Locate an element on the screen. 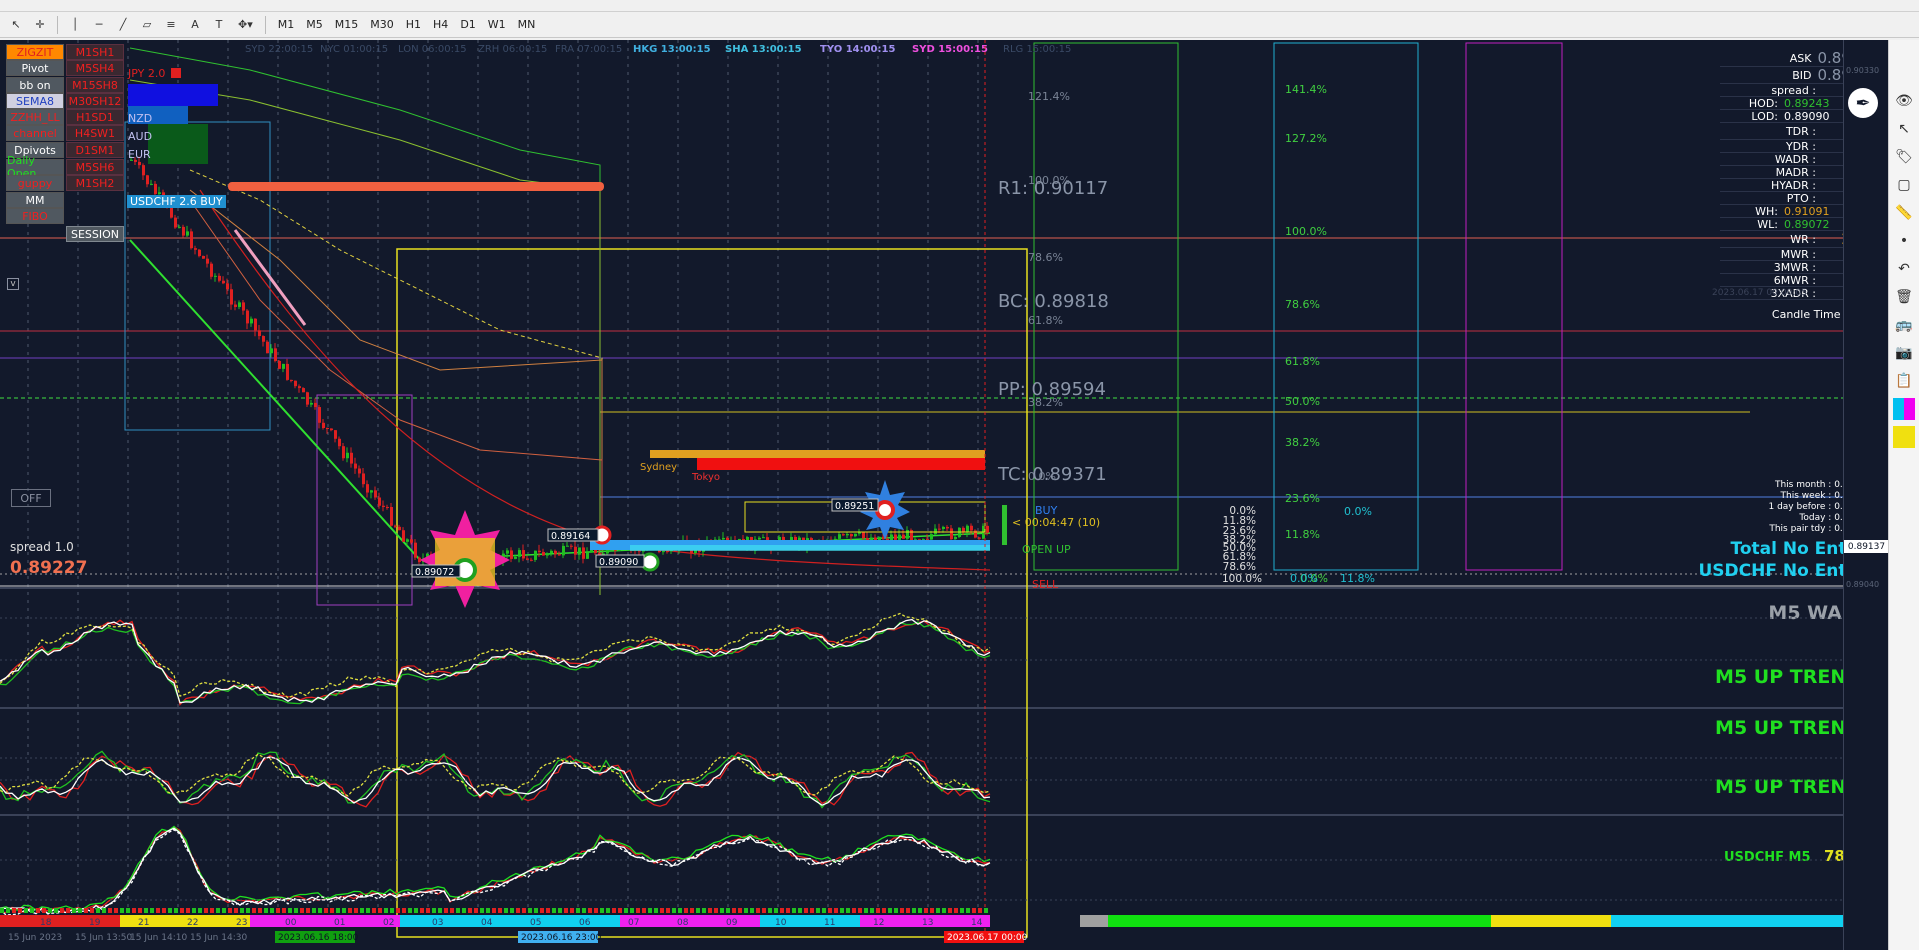 The image size is (1919, 950). bus-icon: 🚌 is located at coordinates (1904, 325).